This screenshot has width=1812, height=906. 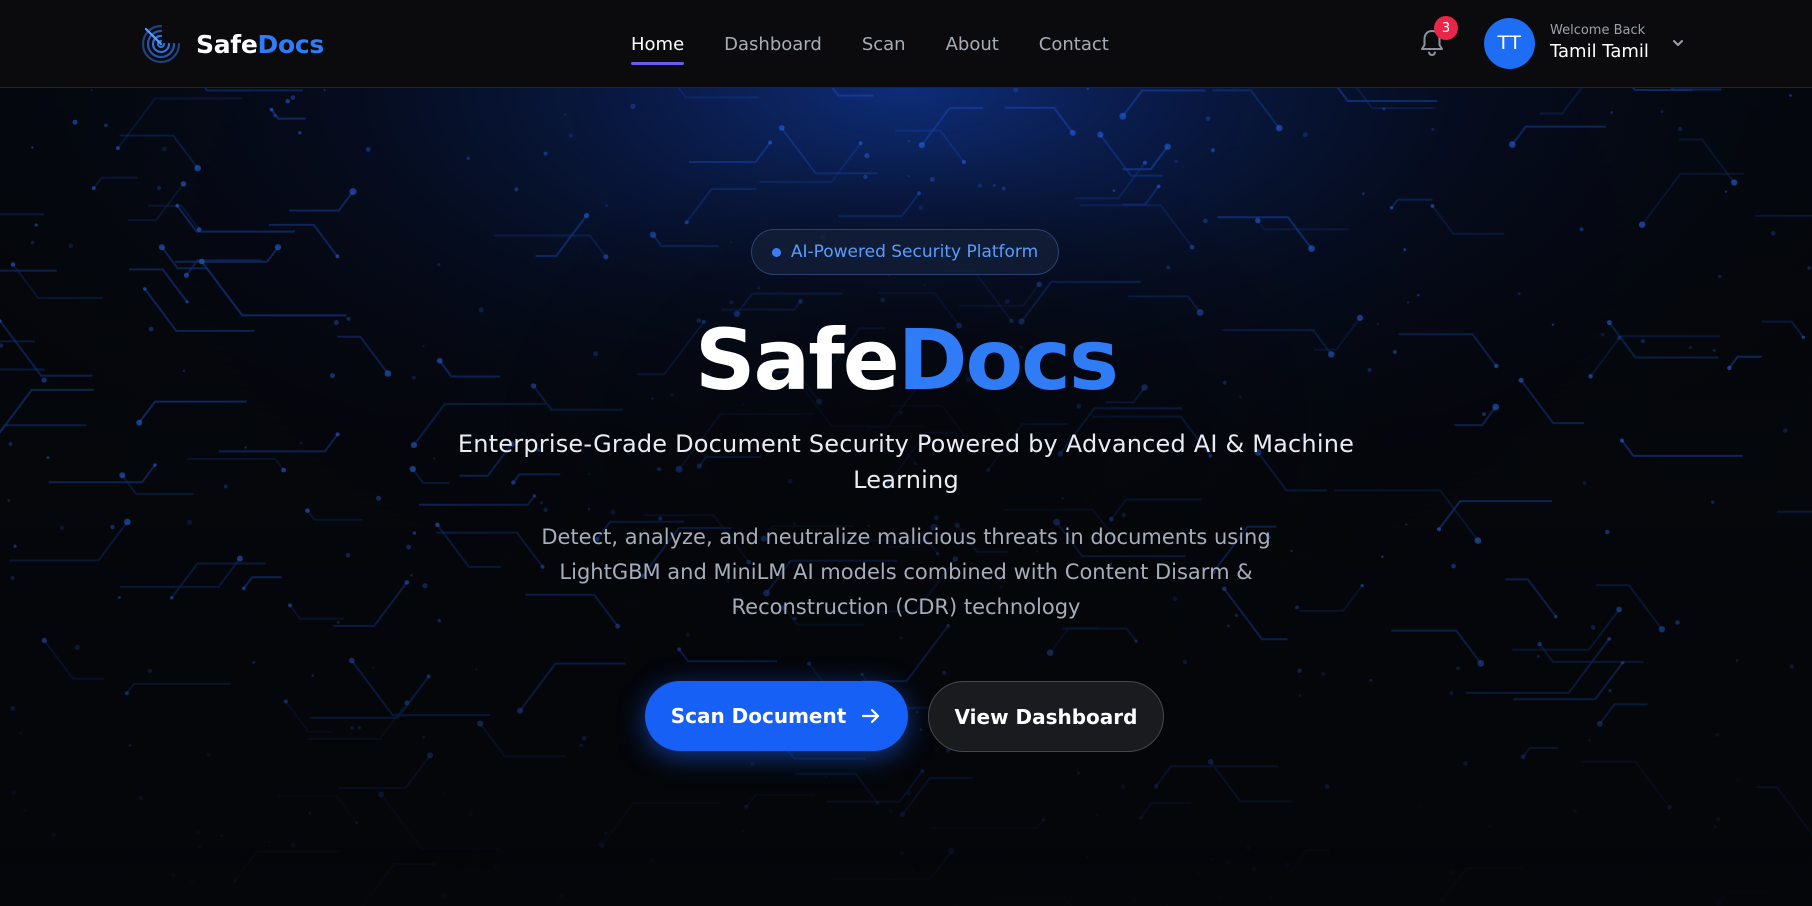 What do you see at coordinates (776, 252) in the screenshot?
I see `status-dot-icon` at bounding box center [776, 252].